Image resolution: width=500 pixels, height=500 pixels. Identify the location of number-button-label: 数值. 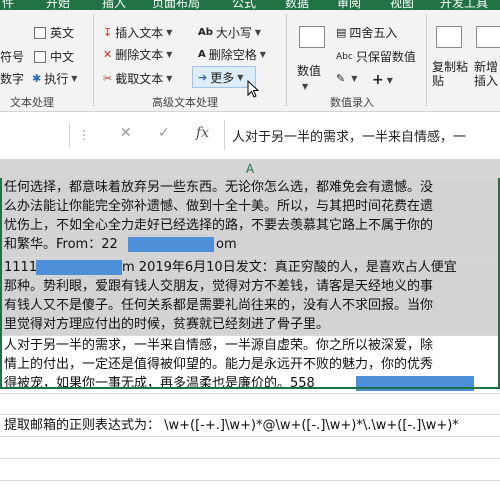
(309, 71).